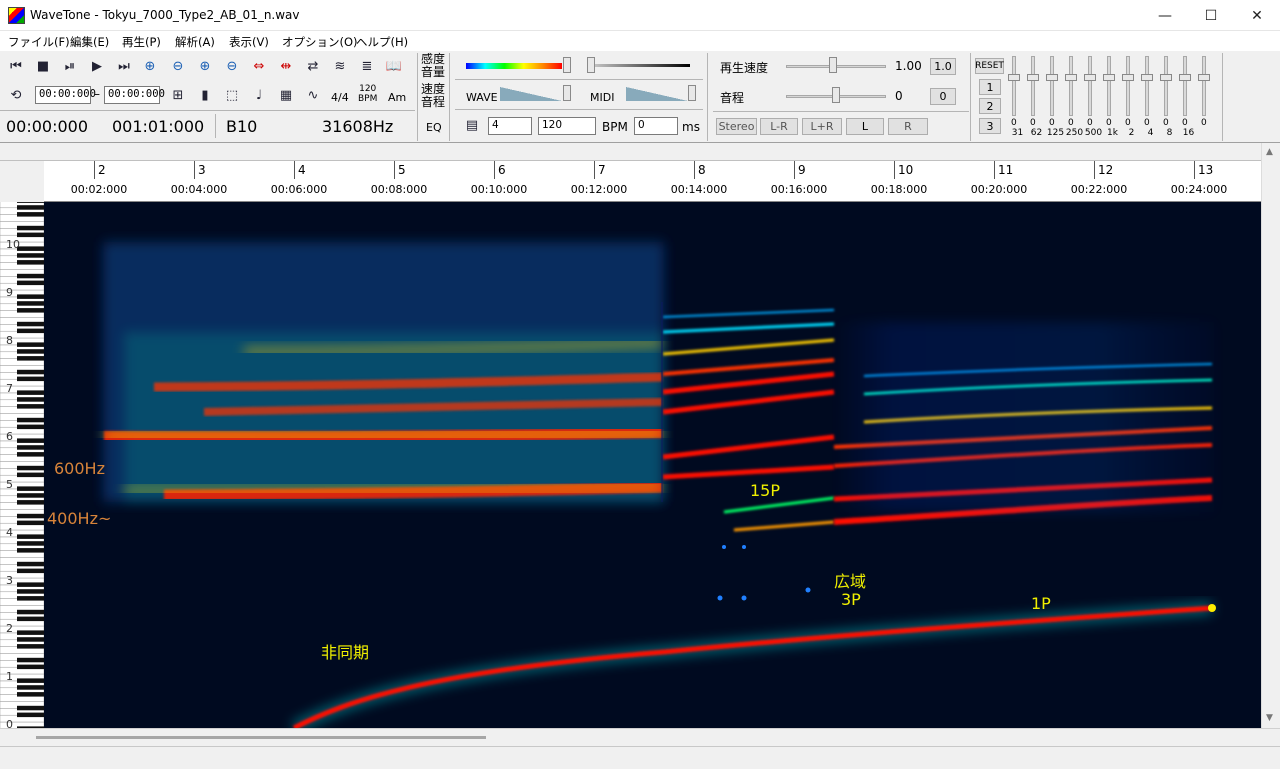  What do you see at coordinates (397, 97) in the screenshot?
I see `chord-icon: Am` at bounding box center [397, 97].